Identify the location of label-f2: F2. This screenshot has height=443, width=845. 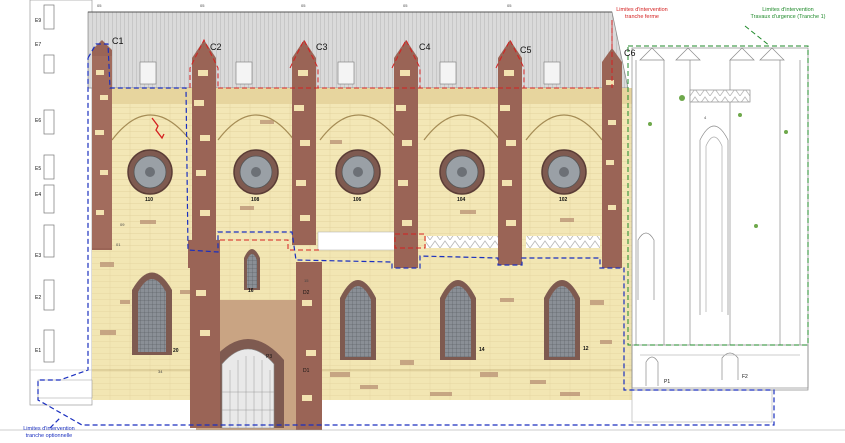
(745, 377).